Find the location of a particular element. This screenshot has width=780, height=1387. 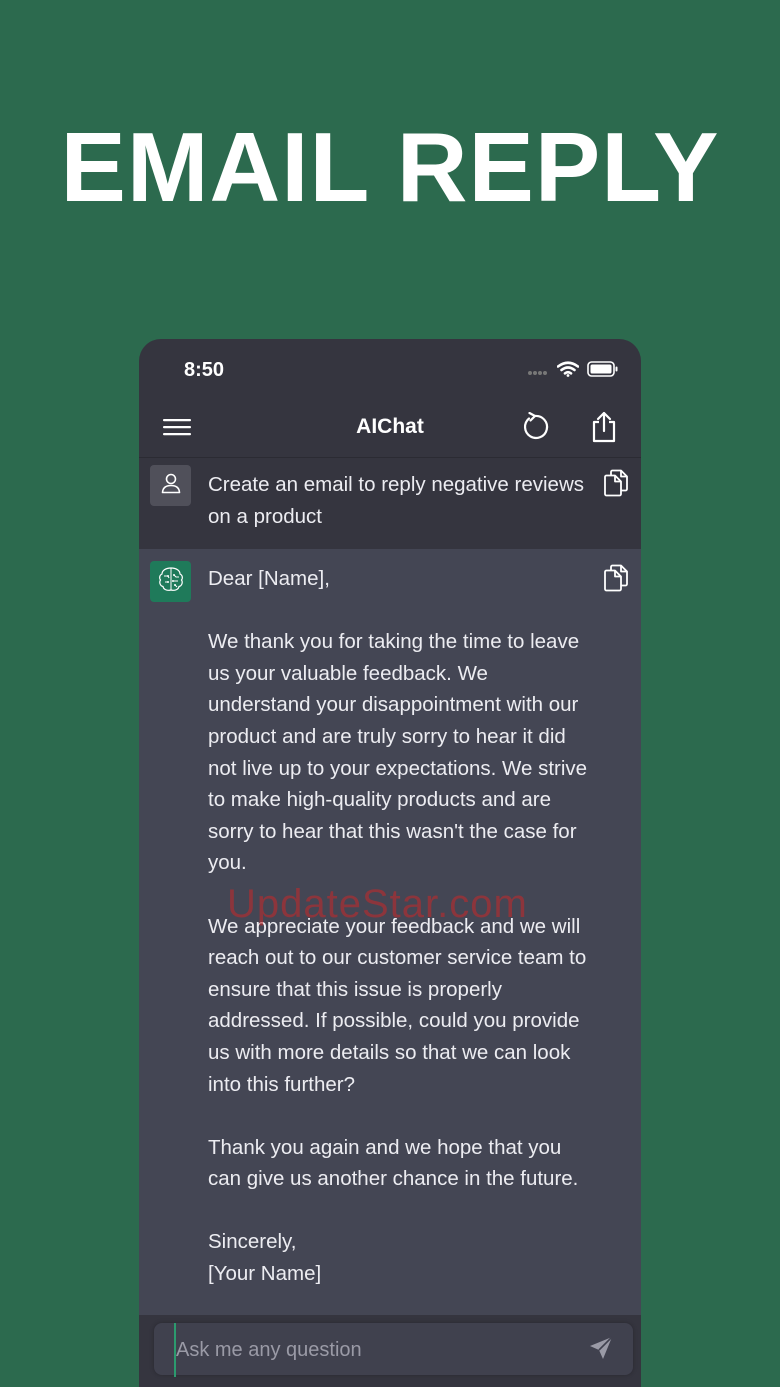

user-avatar is located at coordinates (170, 485).